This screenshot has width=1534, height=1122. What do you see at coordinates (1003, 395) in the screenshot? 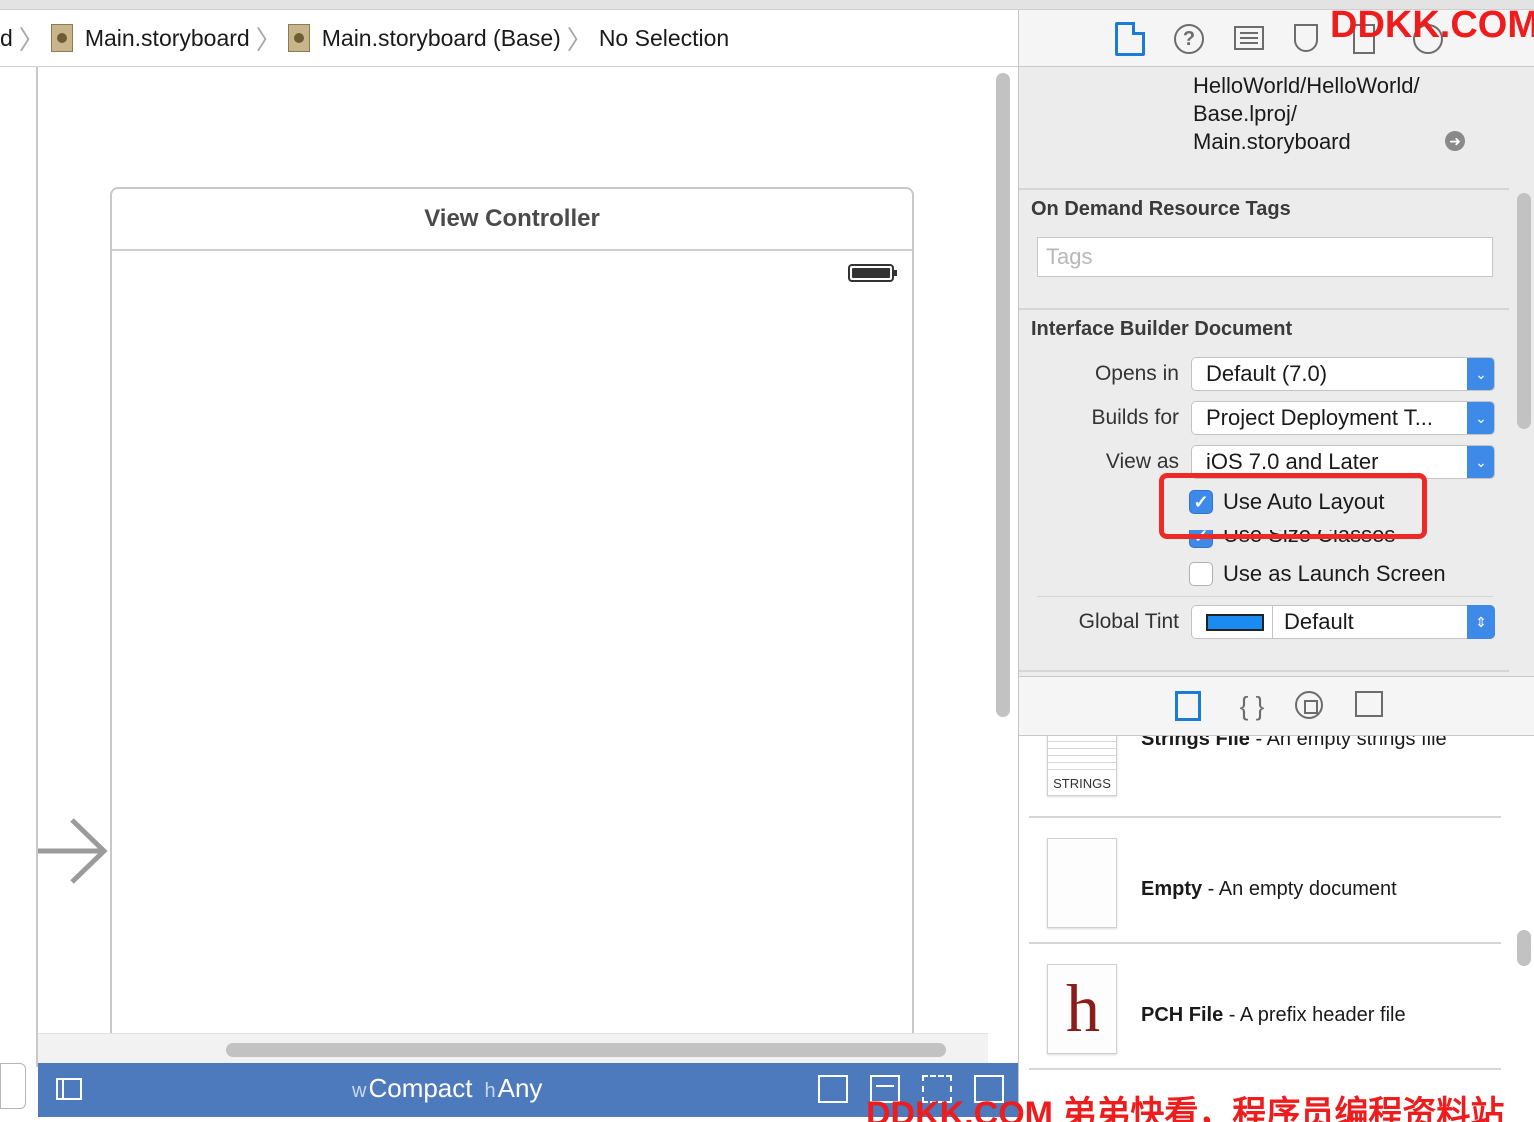
I see `canvas-vertical-scrollbar` at bounding box center [1003, 395].